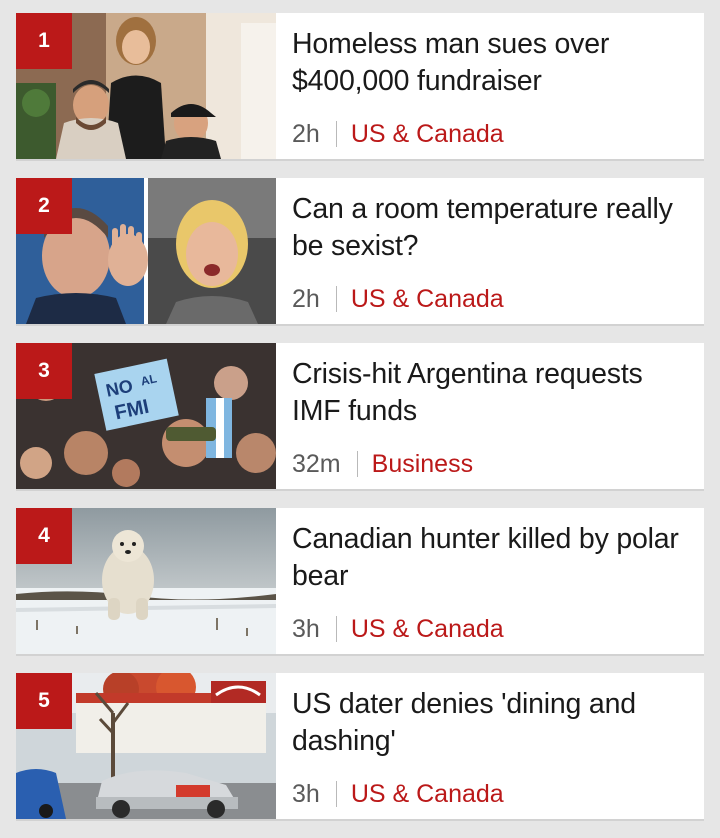 The height and width of the screenshot is (838, 720). I want to click on story-time-2: 2h, so click(306, 299).